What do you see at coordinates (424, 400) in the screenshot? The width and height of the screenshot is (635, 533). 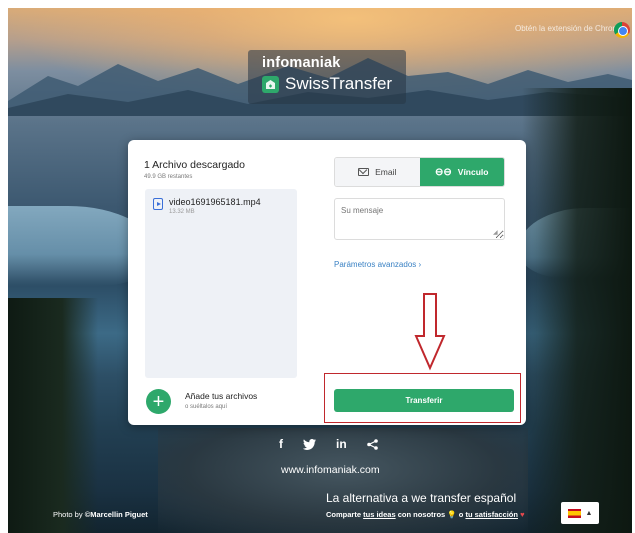 I see `transfer-button: Transferir` at bounding box center [424, 400].